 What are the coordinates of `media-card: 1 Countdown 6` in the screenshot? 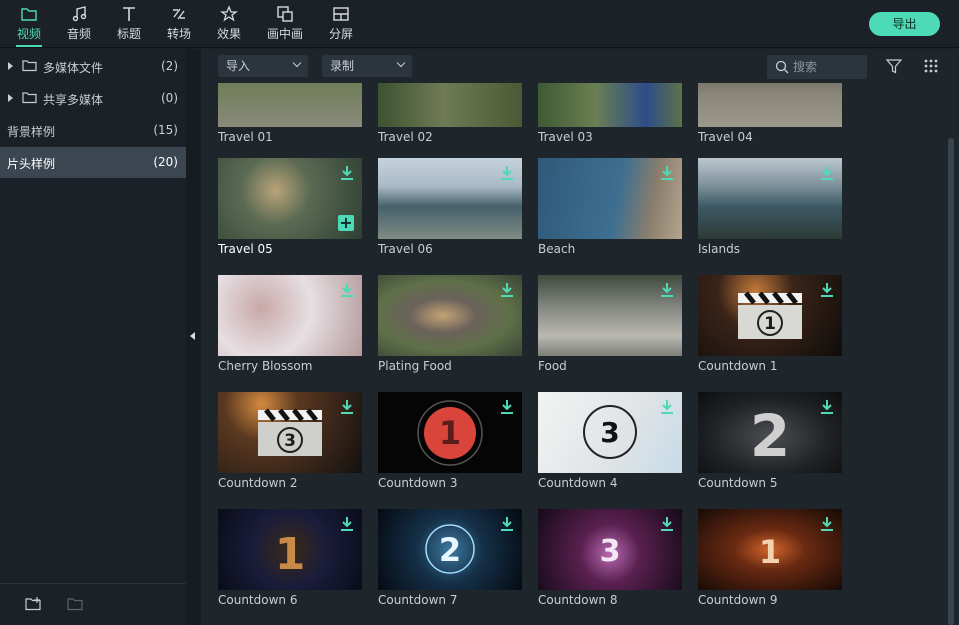 It's located at (281, 564).